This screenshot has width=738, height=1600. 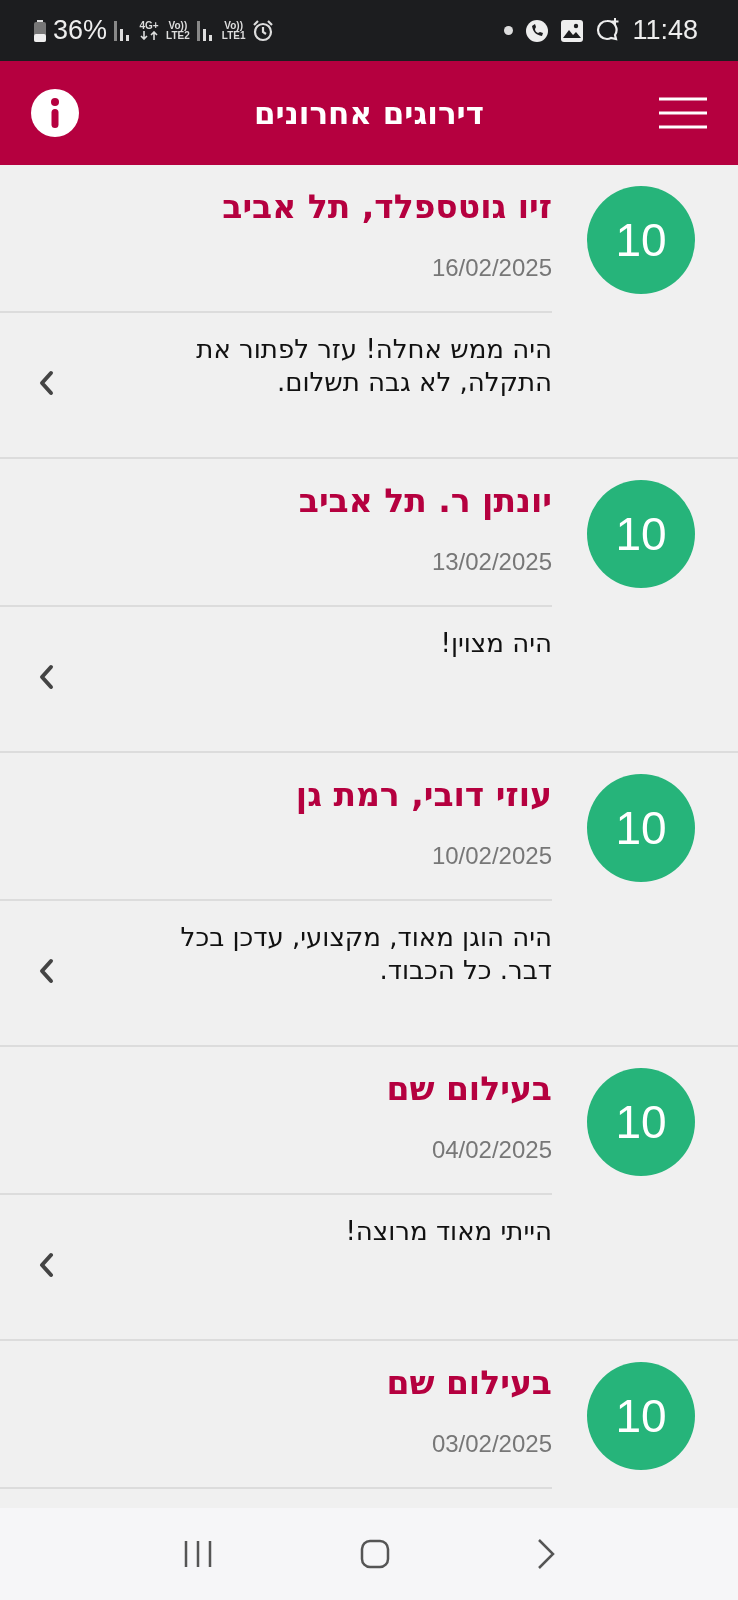 What do you see at coordinates (545, 1554) in the screenshot?
I see `back-icon` at bounding box center [545, 1554].